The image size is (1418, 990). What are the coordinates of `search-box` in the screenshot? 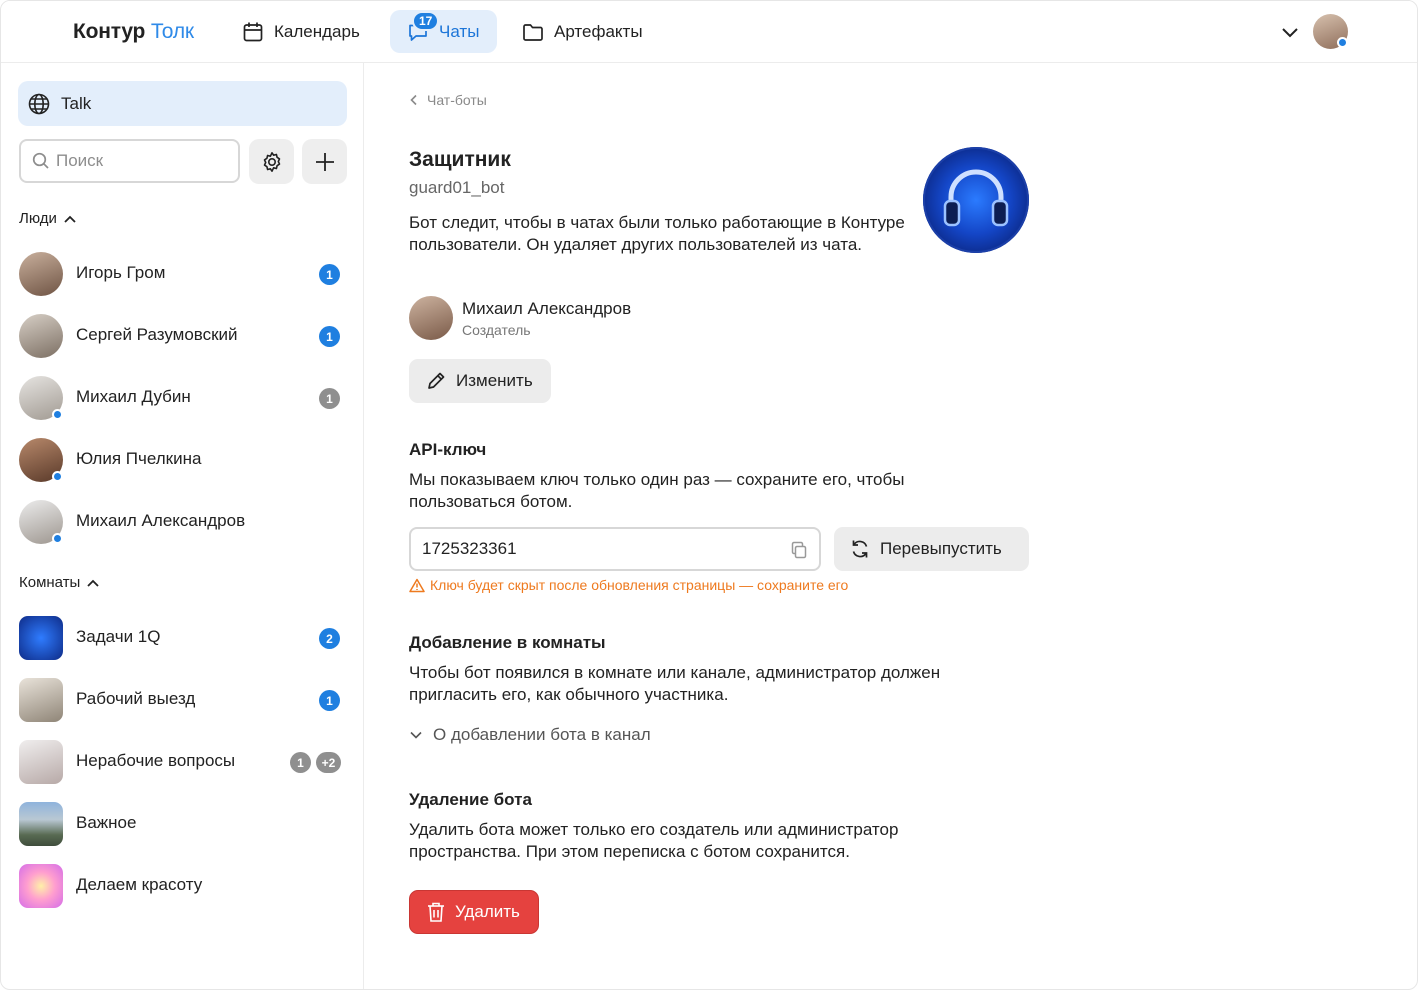 It's located at (129, 161).